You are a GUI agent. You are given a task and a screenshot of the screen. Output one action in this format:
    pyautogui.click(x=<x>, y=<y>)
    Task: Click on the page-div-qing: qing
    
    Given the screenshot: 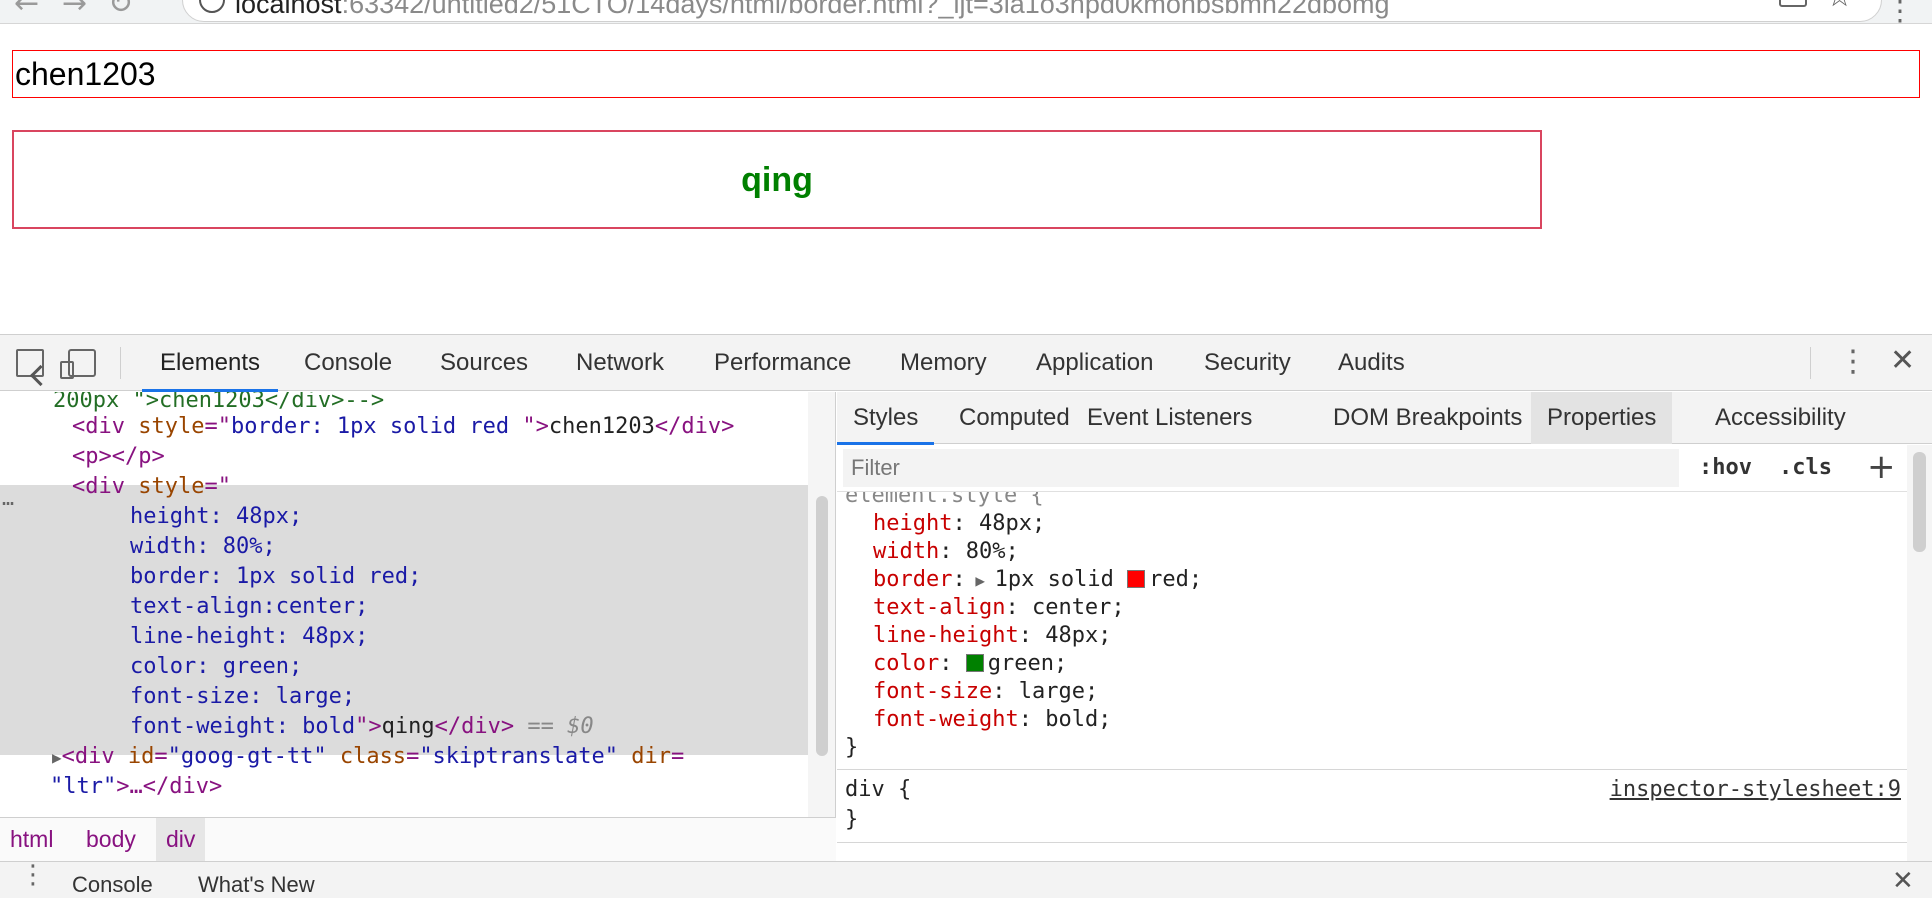 What is the action you would take?
    pyautogui.click(x=777, y=179)
    